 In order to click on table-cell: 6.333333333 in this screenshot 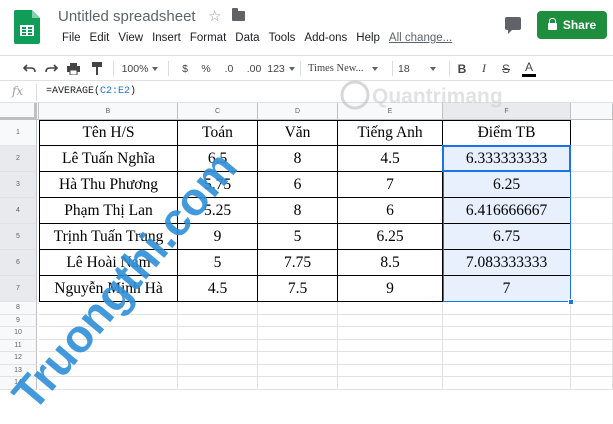, I will do `click(507, 159)`.